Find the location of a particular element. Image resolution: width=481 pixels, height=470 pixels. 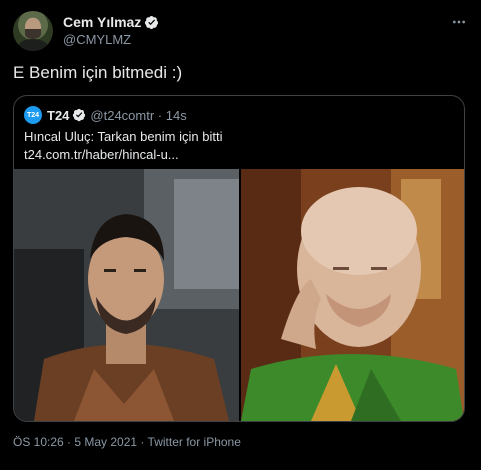

quote-avatar-t24-logo: T24 is located at coordinates (33, 115).